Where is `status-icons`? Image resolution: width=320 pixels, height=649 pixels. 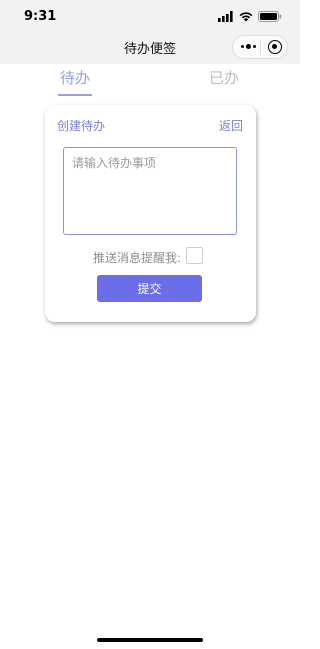
status-icons is located at coordinates (250, 16).